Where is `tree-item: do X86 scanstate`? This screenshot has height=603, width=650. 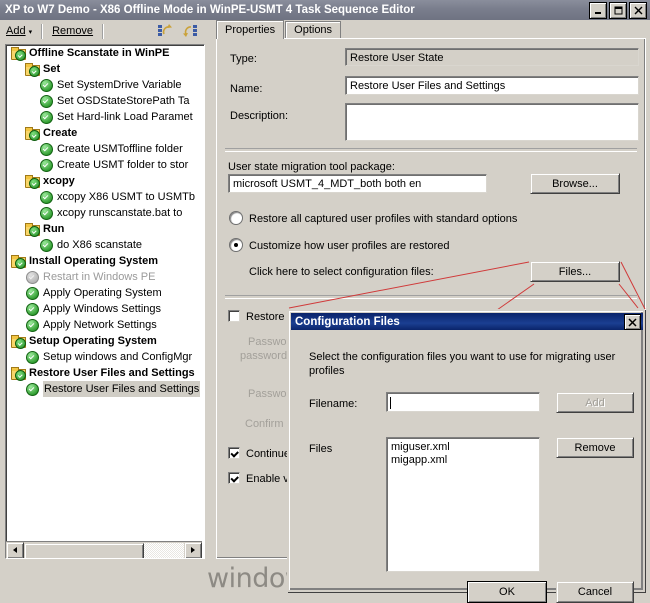
tree-item: do X86 scanstate is located at coordinates (104, 245).